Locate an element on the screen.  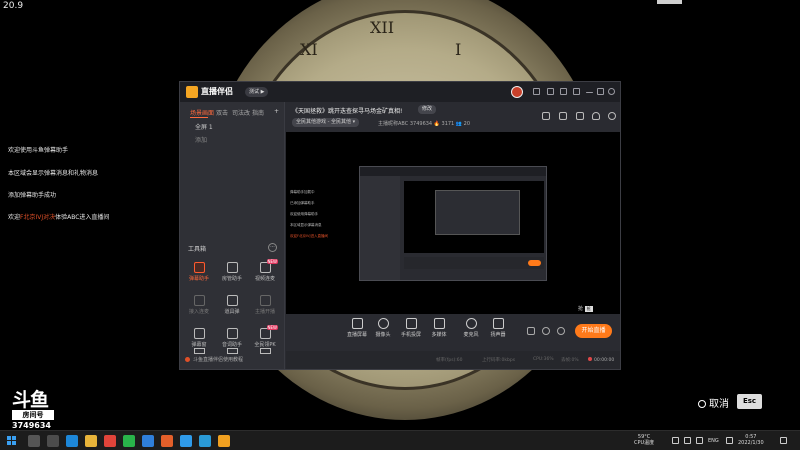
toolbox-more-button: ··· is located at coordinates (272, 247).